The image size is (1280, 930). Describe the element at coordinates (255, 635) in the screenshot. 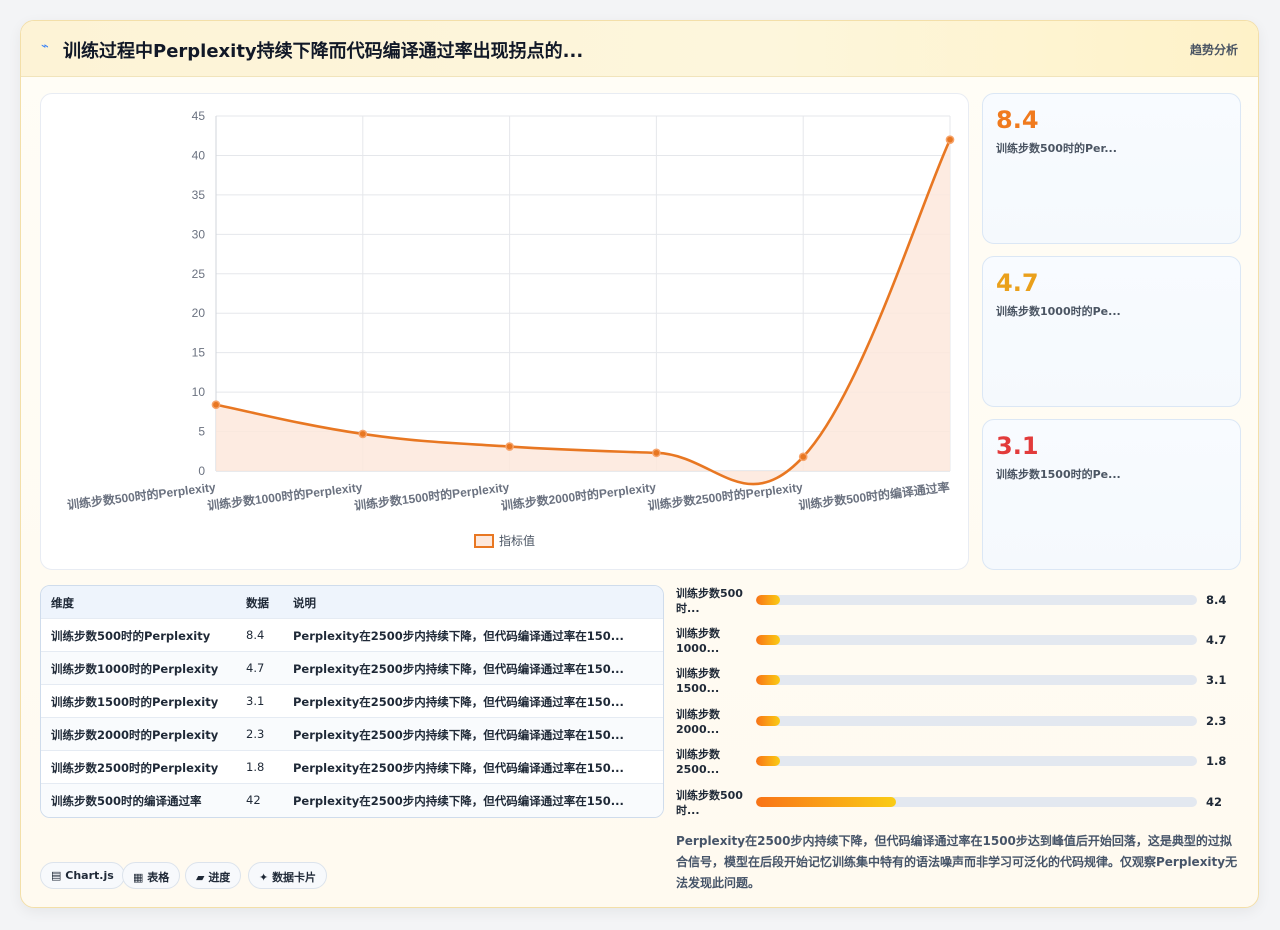

I see `table-cell-data: 8.4` at that location.